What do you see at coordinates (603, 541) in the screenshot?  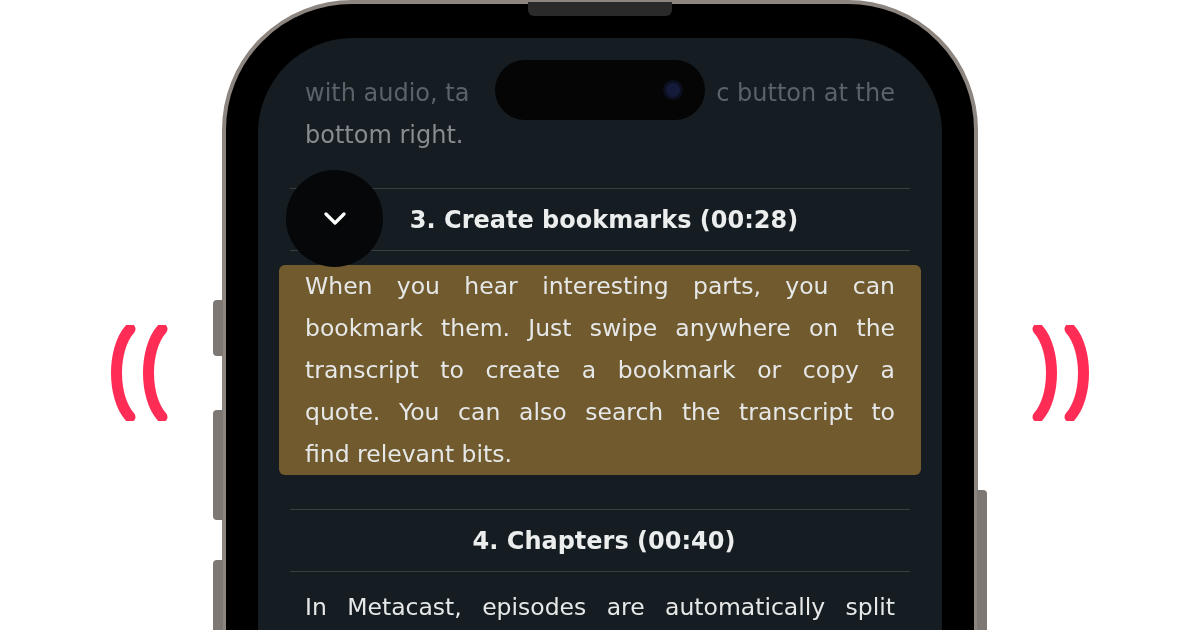 I see `section-heading: 4. Chapters (00:40)` at bounding box center [603, 541].